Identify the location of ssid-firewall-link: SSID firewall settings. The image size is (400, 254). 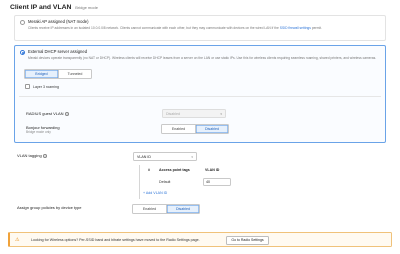
(295, 28).